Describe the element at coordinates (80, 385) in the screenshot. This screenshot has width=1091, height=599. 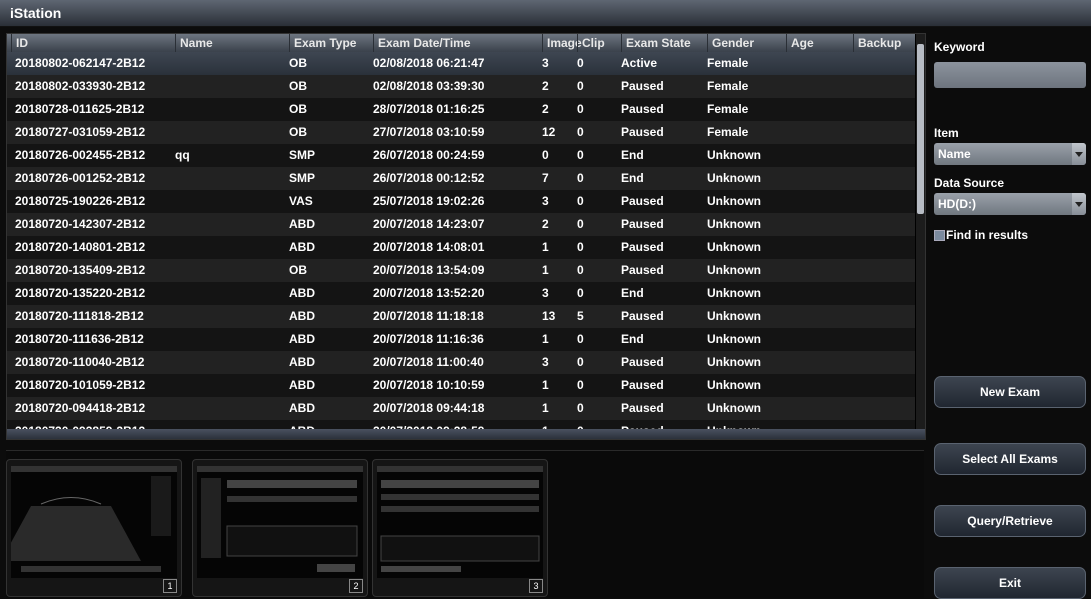
I see `cell-id: 20180720-101059-2B12` at that location.